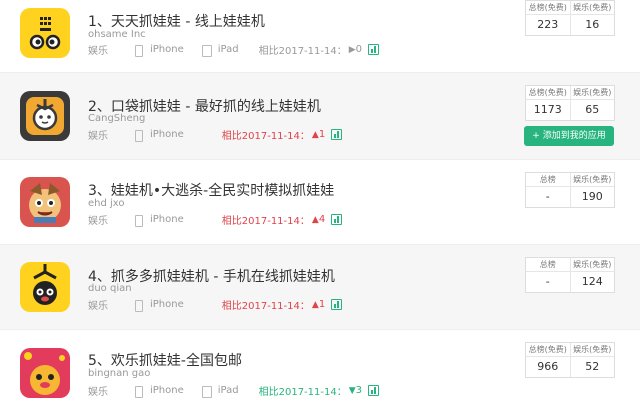 This screenshot has width=640, height=403. I want to click on cartoon-character-app-icon, so click(45, 202).